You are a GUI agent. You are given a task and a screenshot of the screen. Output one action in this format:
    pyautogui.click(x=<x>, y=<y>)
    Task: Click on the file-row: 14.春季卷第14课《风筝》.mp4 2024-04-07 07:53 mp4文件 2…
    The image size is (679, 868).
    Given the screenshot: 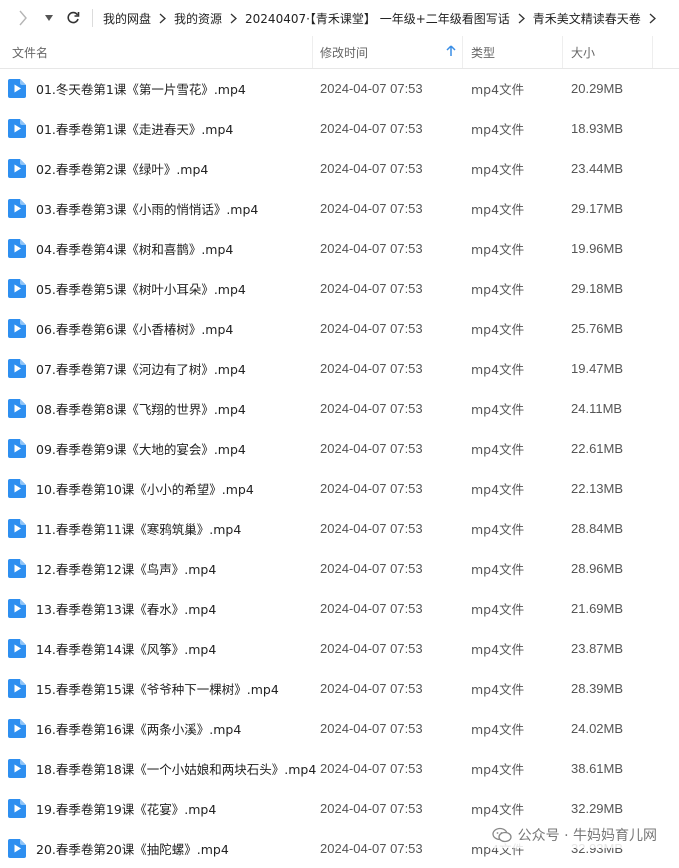 What is the action you would take?
    pyautogui.click(x=339, y=648)
    